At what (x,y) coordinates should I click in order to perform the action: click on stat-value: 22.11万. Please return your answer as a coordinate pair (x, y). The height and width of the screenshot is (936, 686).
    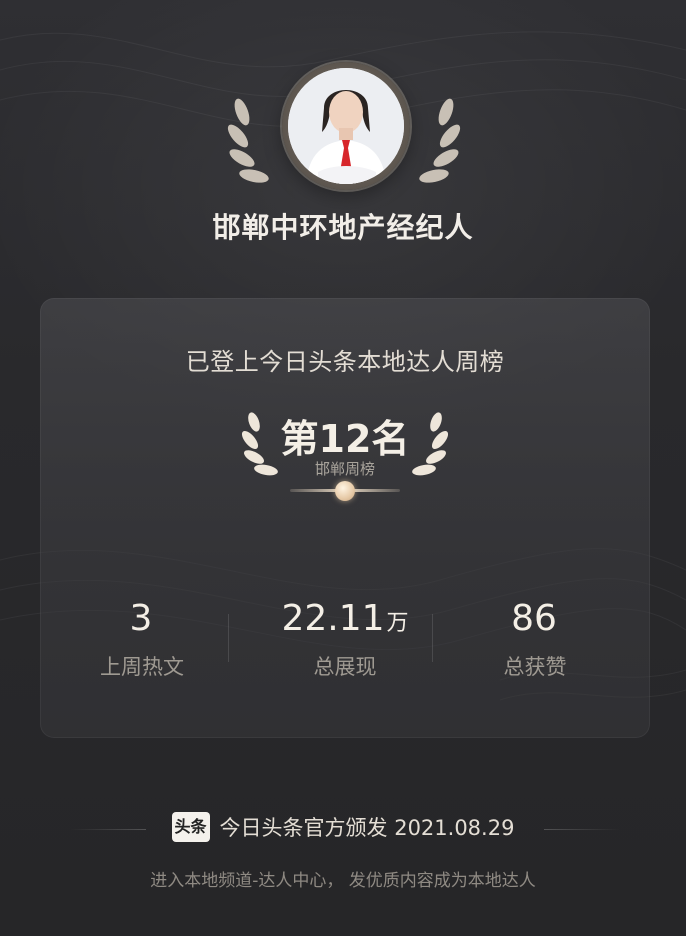
    Looking at the image, I should click on (345, 621).